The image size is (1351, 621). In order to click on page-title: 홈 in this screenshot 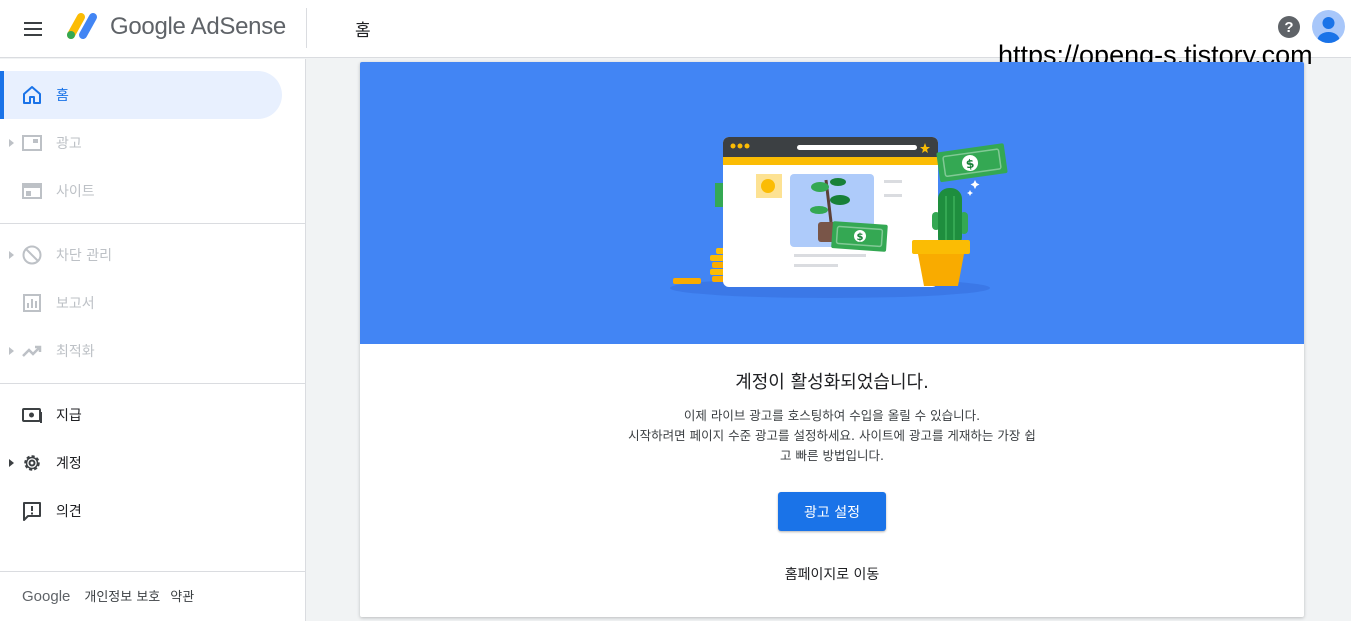, I will do `click(363, 31)`.